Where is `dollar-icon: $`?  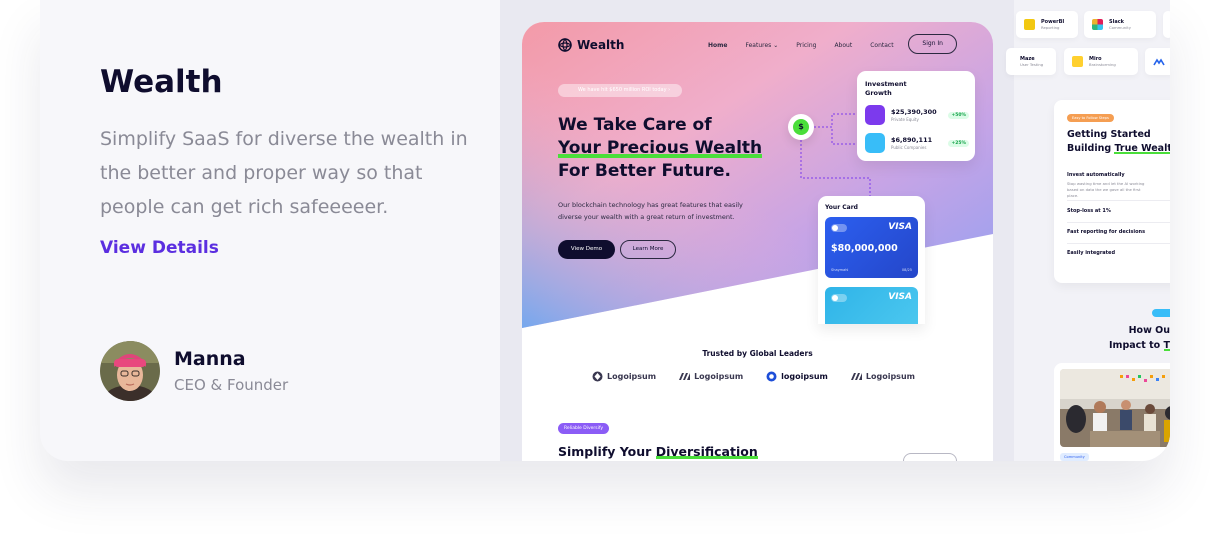 dollar-icon: $ is located at coordinates (801, 127).